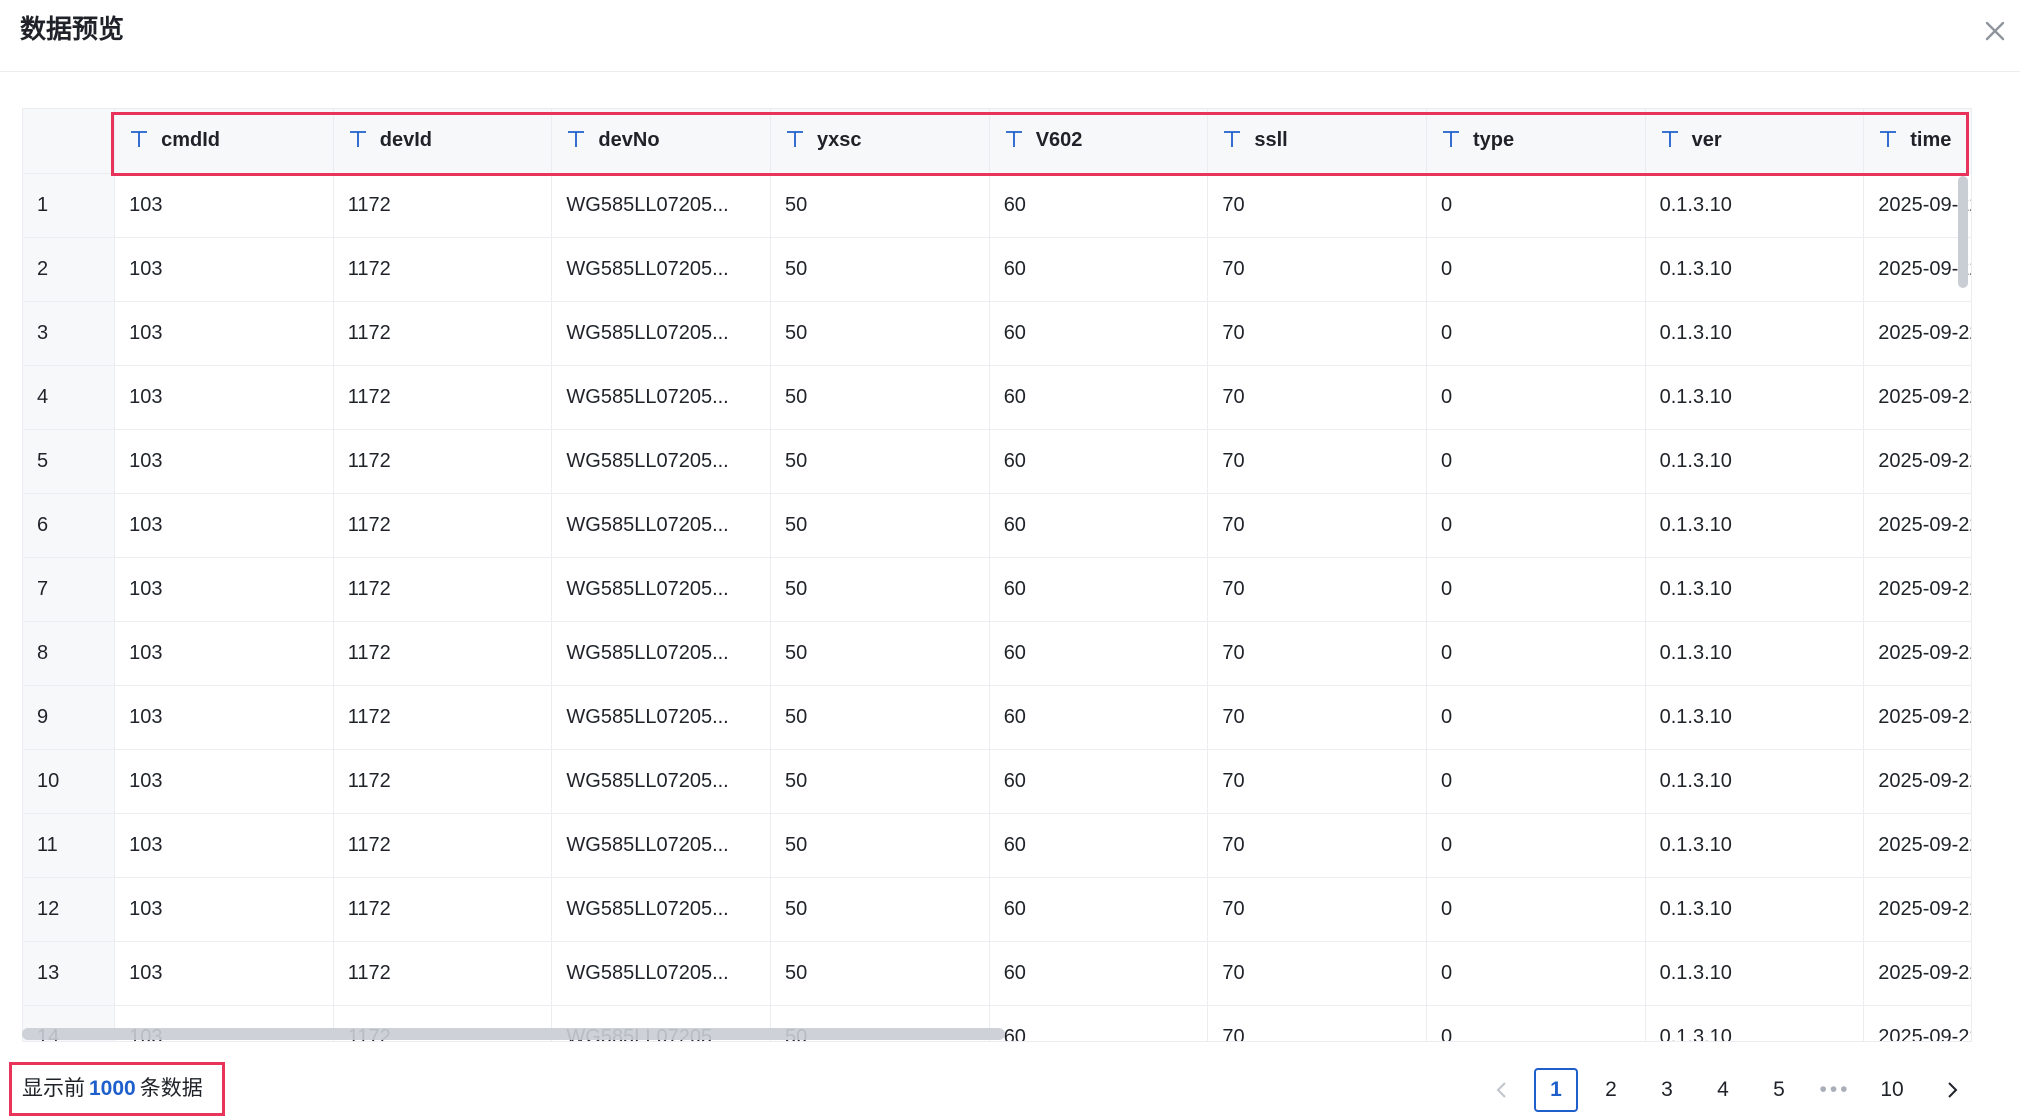  What do you see at coordinates (69, 333) in the screenshot?
I see `row-index: 3` at bounding box center [69, 333].